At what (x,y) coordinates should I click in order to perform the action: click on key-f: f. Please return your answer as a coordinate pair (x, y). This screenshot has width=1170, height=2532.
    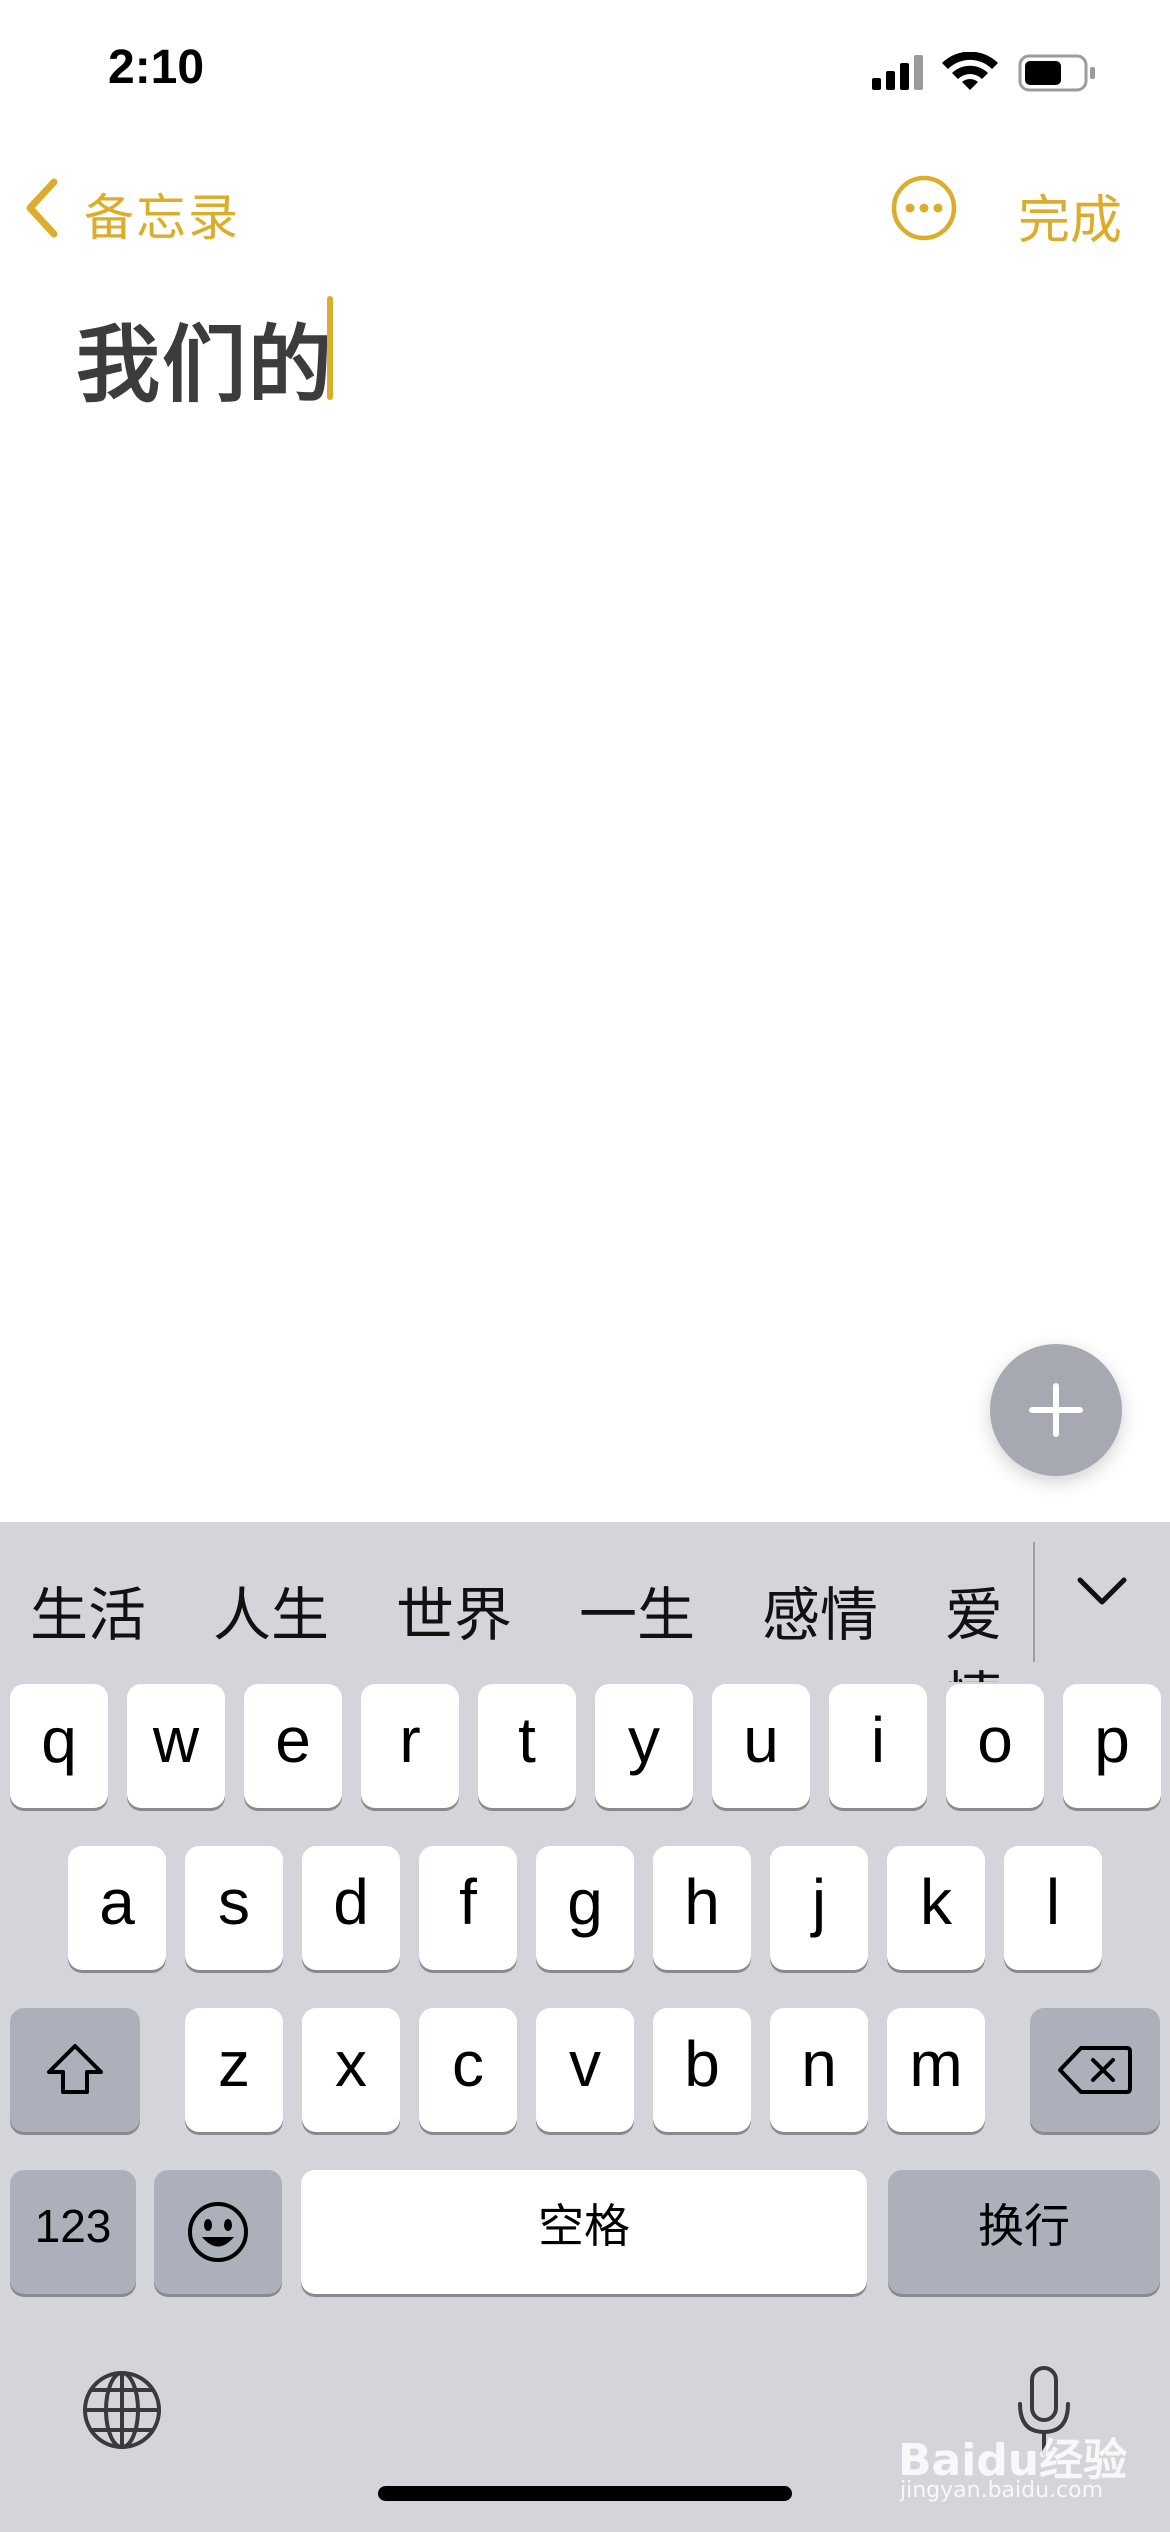
    Looking at the image, I should click on (468, 1908).